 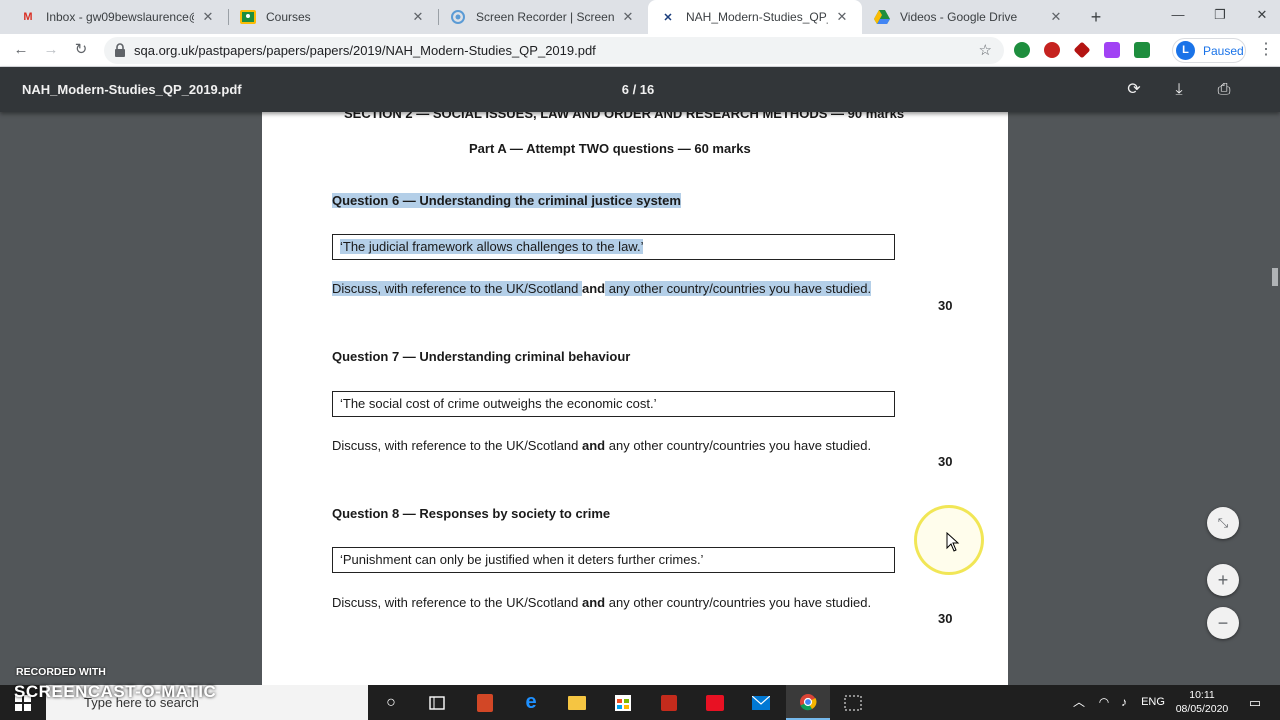 I want to click on rotate-icon: ⟳, so click(x=1134, y=90).